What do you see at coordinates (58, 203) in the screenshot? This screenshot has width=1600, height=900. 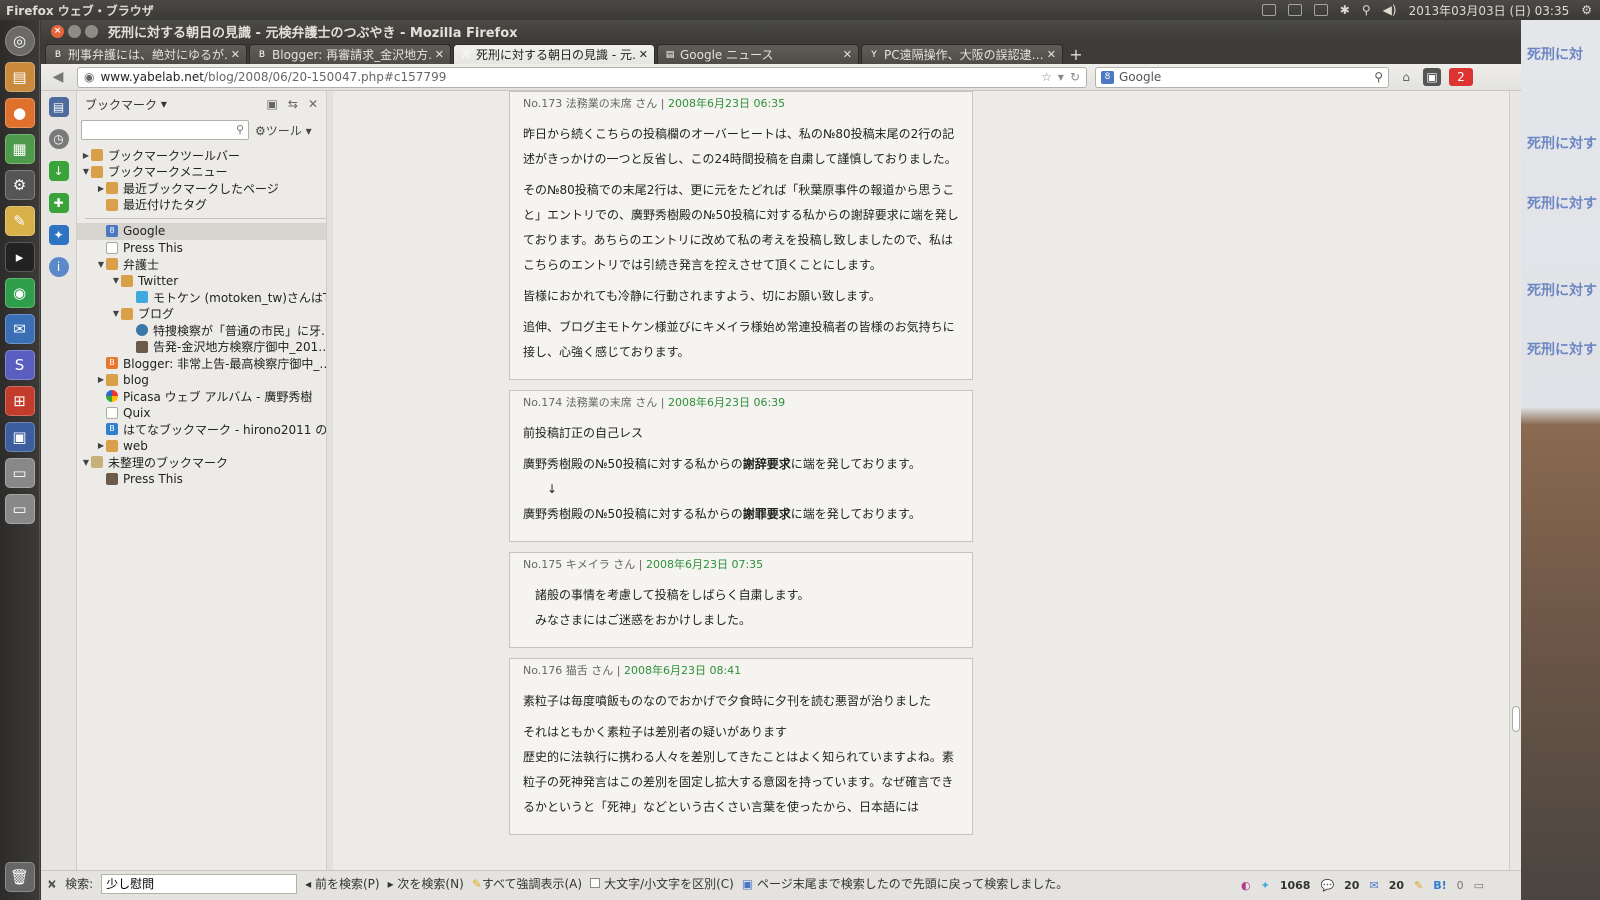 I see `addons-puzzle-icon: ✚` at bounding box center [58, 203].